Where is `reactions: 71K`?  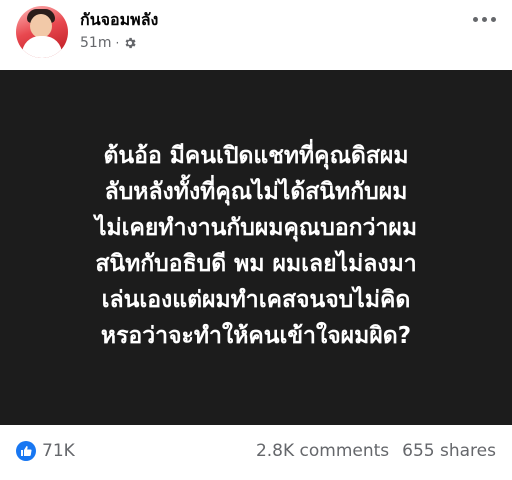 reactions: 71K is located at coordinates (45, 451).